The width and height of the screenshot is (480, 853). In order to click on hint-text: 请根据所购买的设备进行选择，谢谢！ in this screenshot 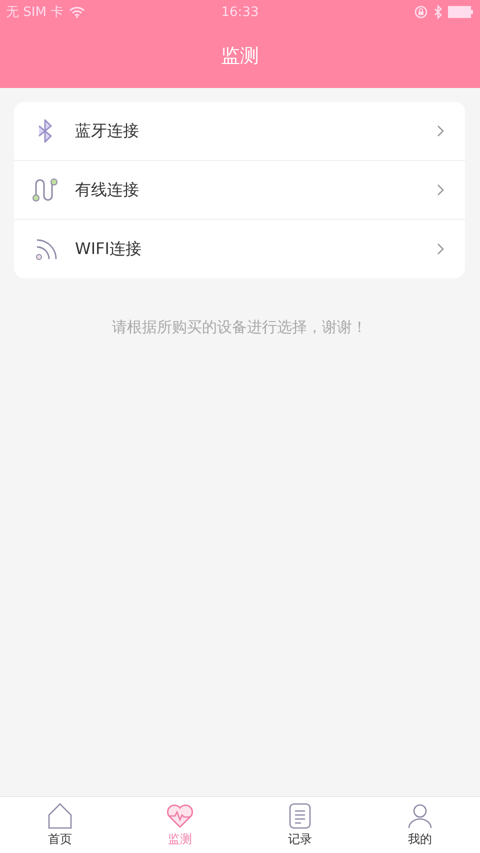, I will do `click(239, 327)`.